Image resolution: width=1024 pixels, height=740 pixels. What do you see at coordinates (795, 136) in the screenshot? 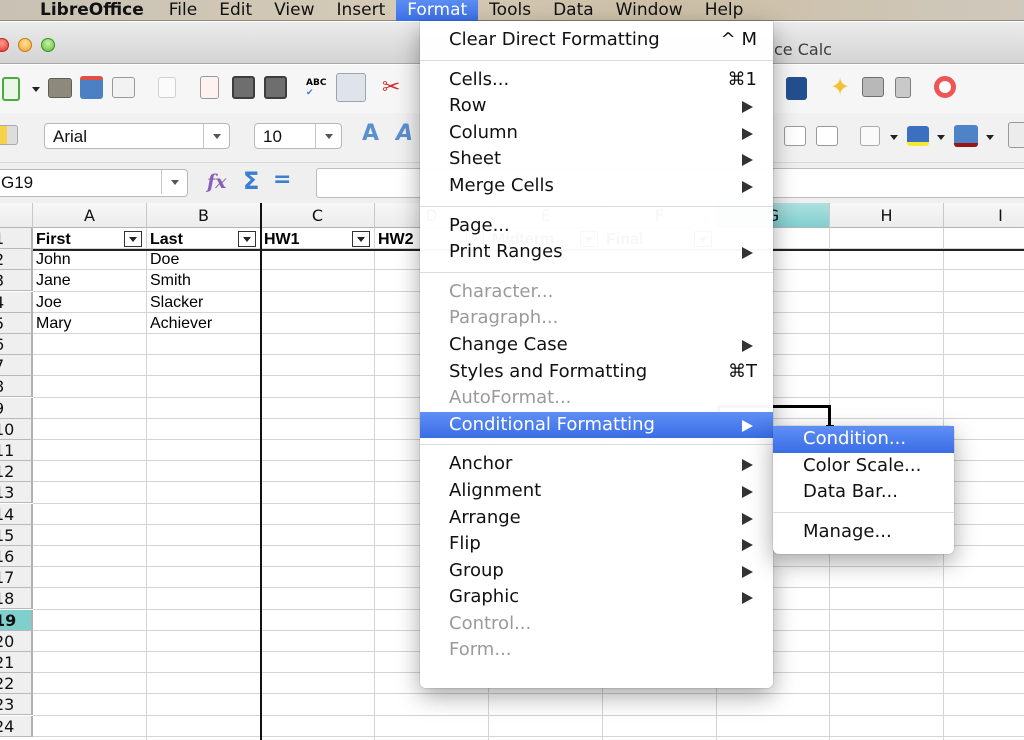
I see `decrease-indent-icon` at bounding box center [795, 136].